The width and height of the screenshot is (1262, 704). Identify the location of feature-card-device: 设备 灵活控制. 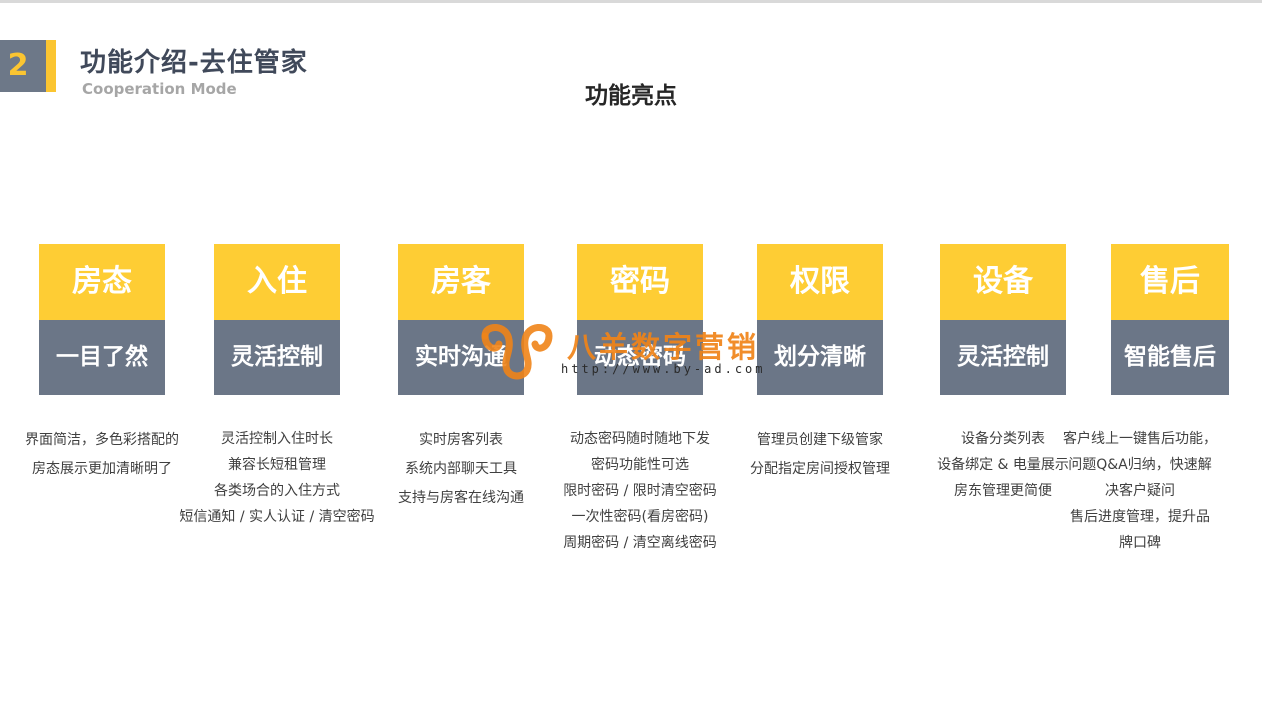
(1003, 319).